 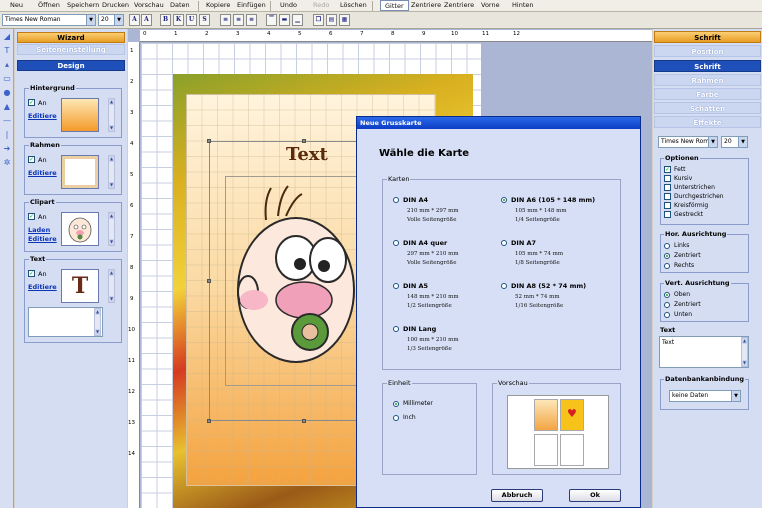 I want to click on clipart-thumbnail, so click(x=80, y=229).